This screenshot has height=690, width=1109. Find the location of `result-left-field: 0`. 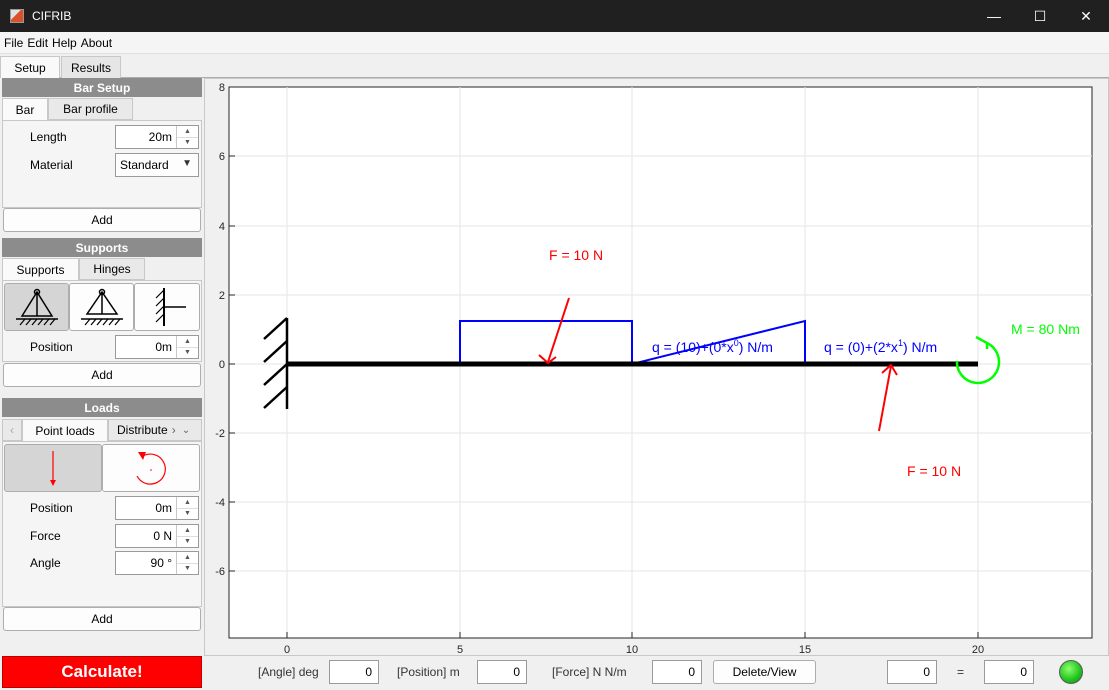

result-left-field: 0 is located at coordinates (912, 672).